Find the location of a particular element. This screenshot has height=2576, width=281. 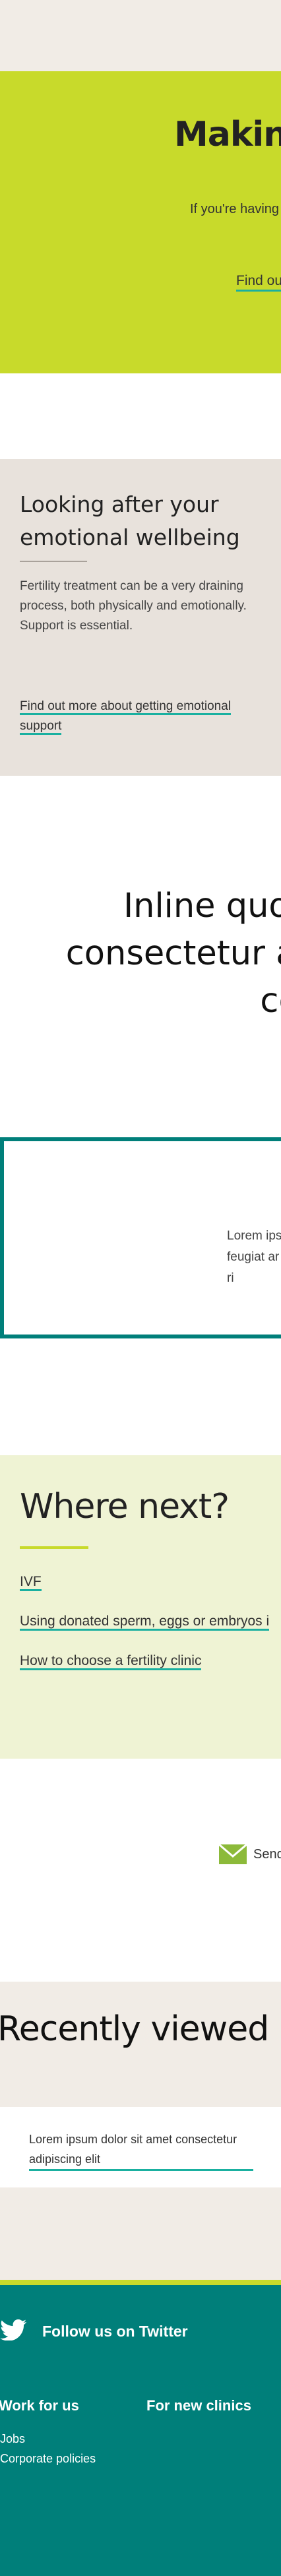

footer-accent-stripe is located at coordinates (140, 2283).